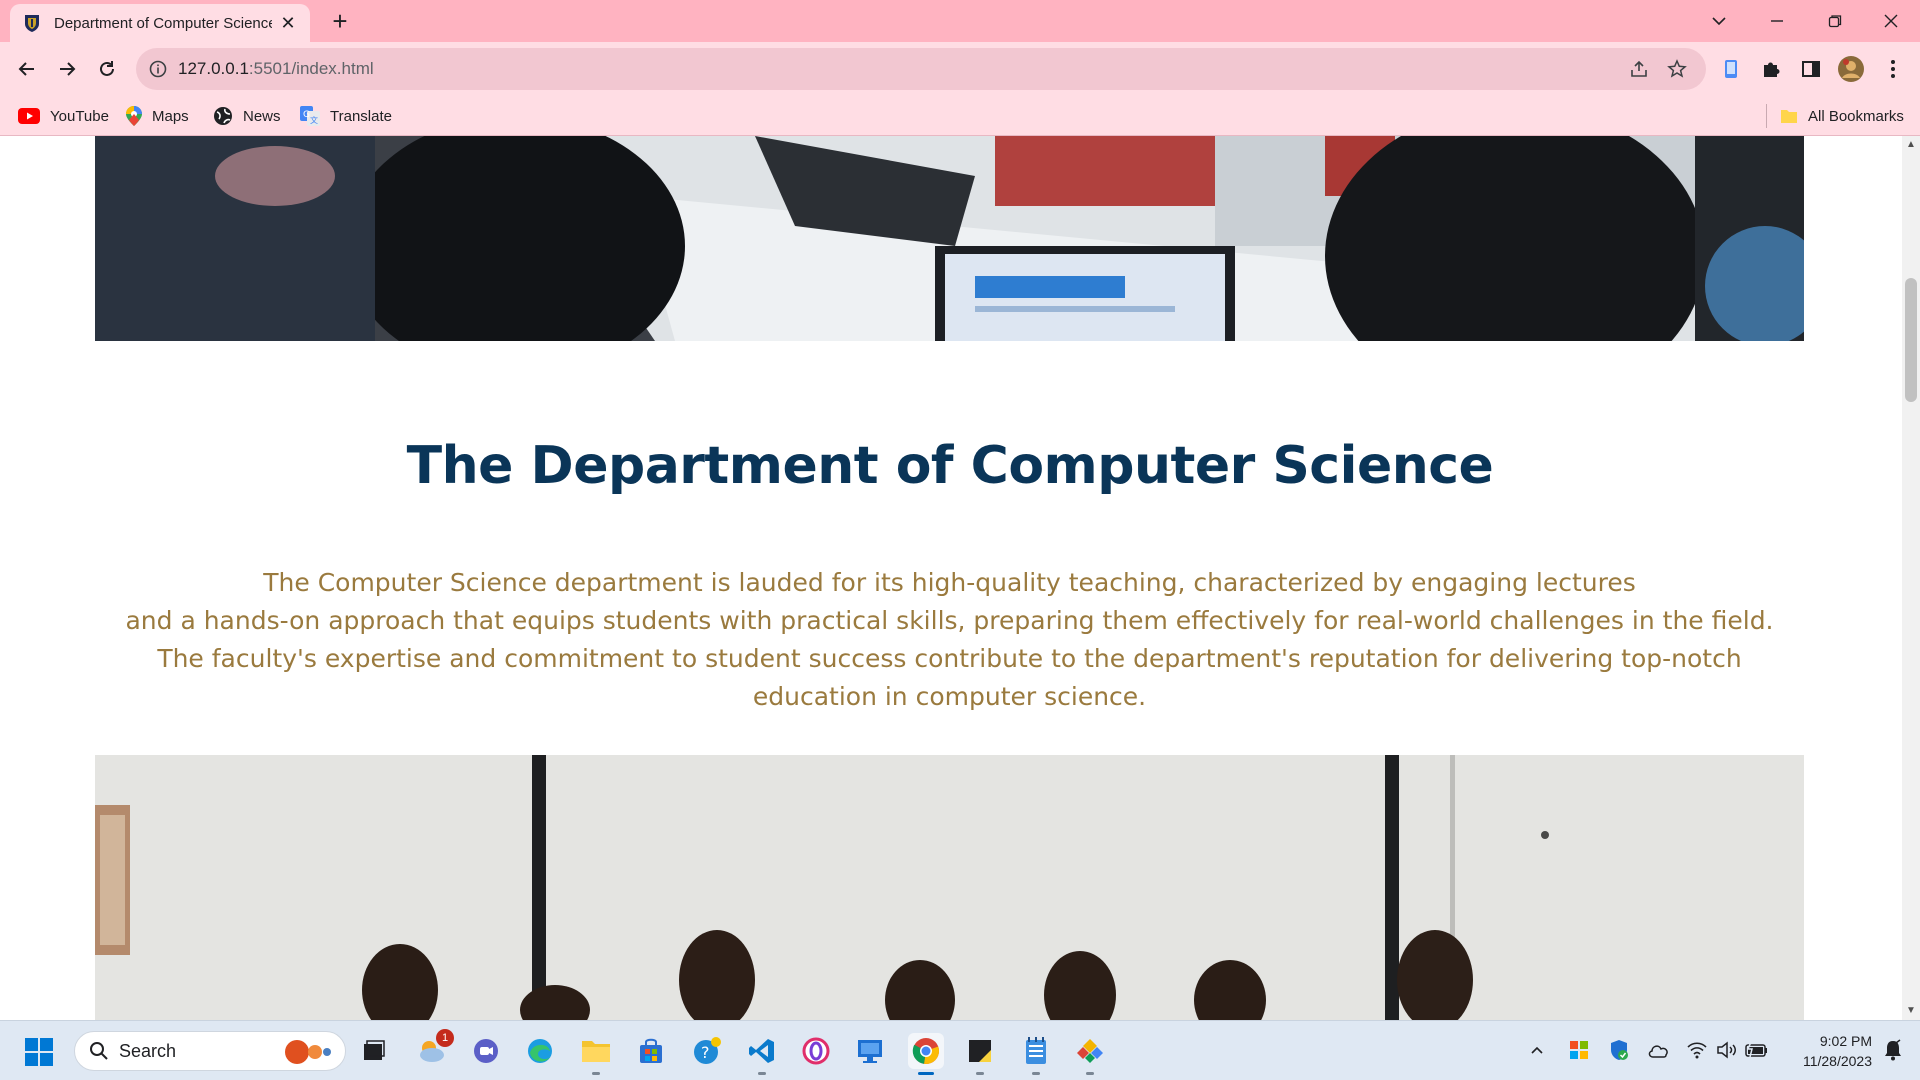 This screenshot has height=1080, width=1920. Describe the element at coordinates (1811, 69) in the screenshot. I see `side-panel-button` at that location.